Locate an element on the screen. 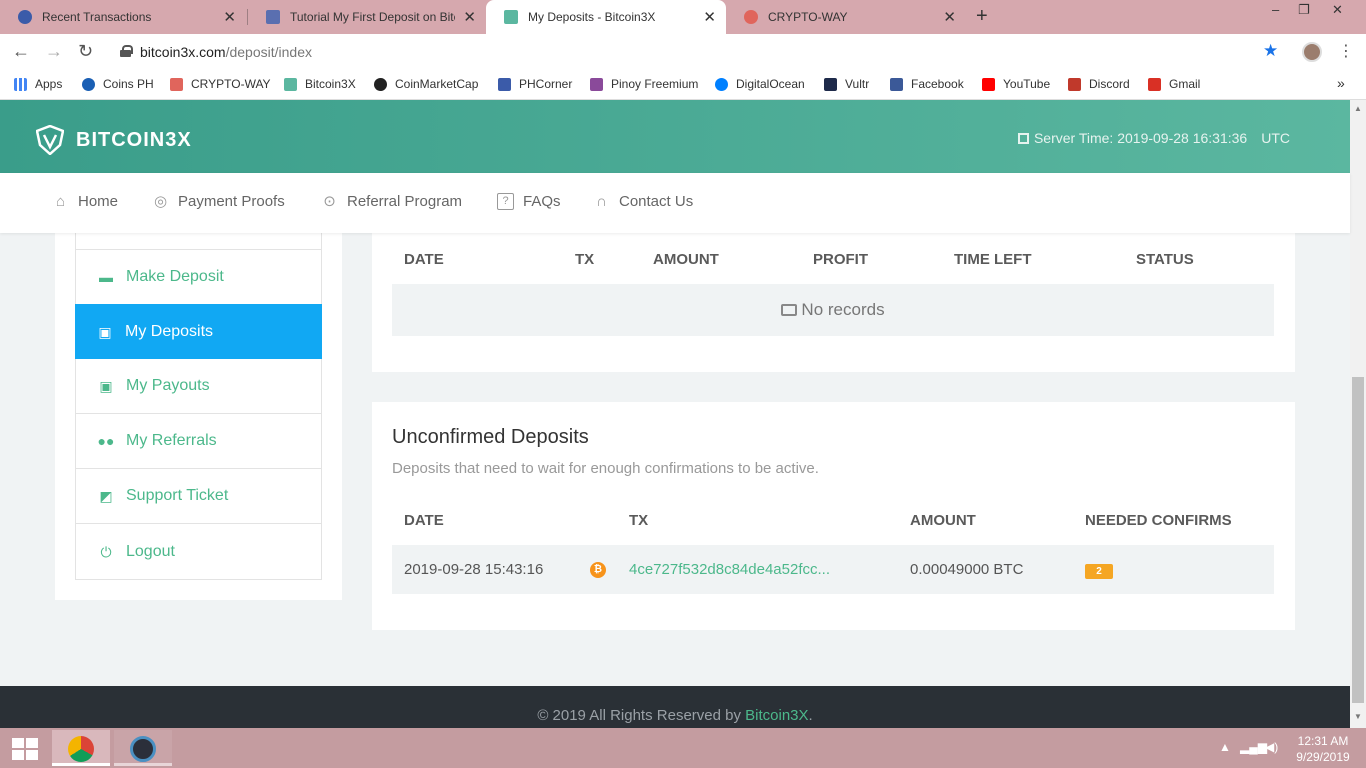  site-logo: BITCOIN3X is located at coordinates (114, 140).